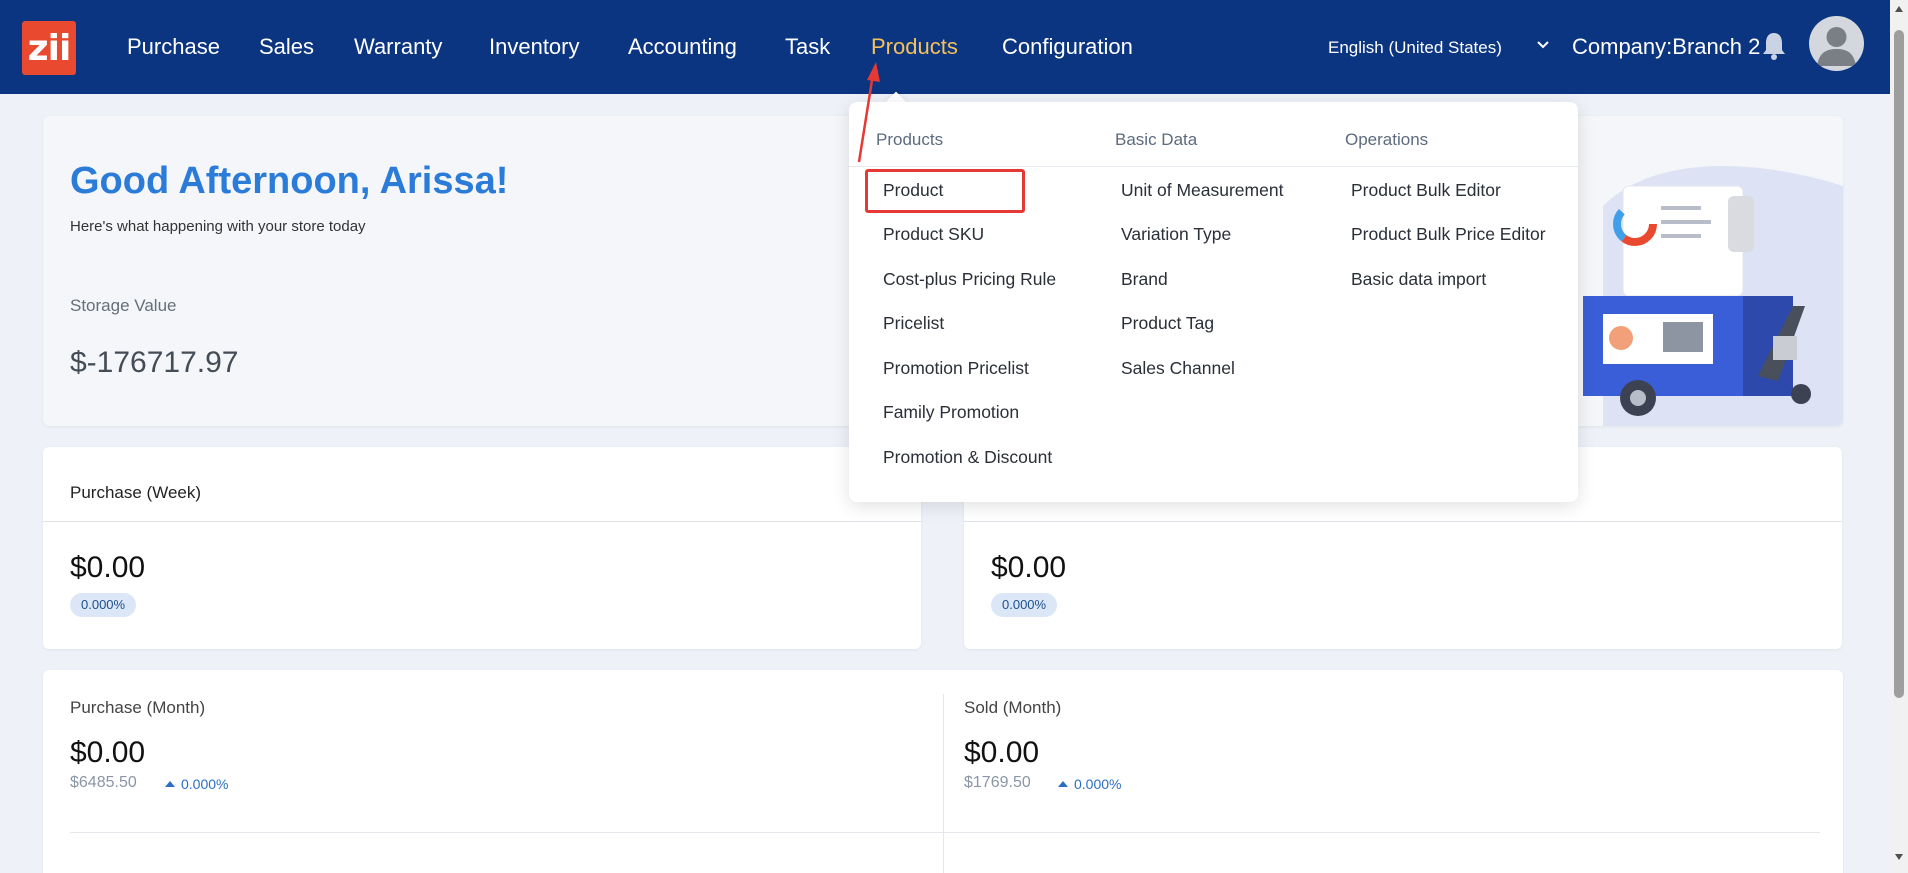  I want to click on sold-month-change: 0.000%, so click(1089, 784).